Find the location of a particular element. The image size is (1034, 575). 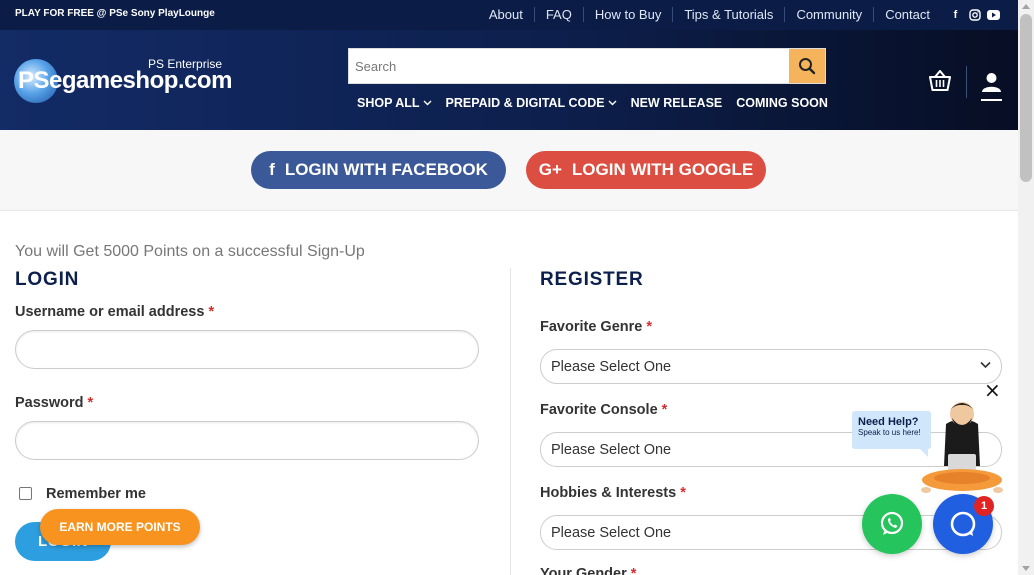

whatsapp-icon is located at coordinates (892, 523).